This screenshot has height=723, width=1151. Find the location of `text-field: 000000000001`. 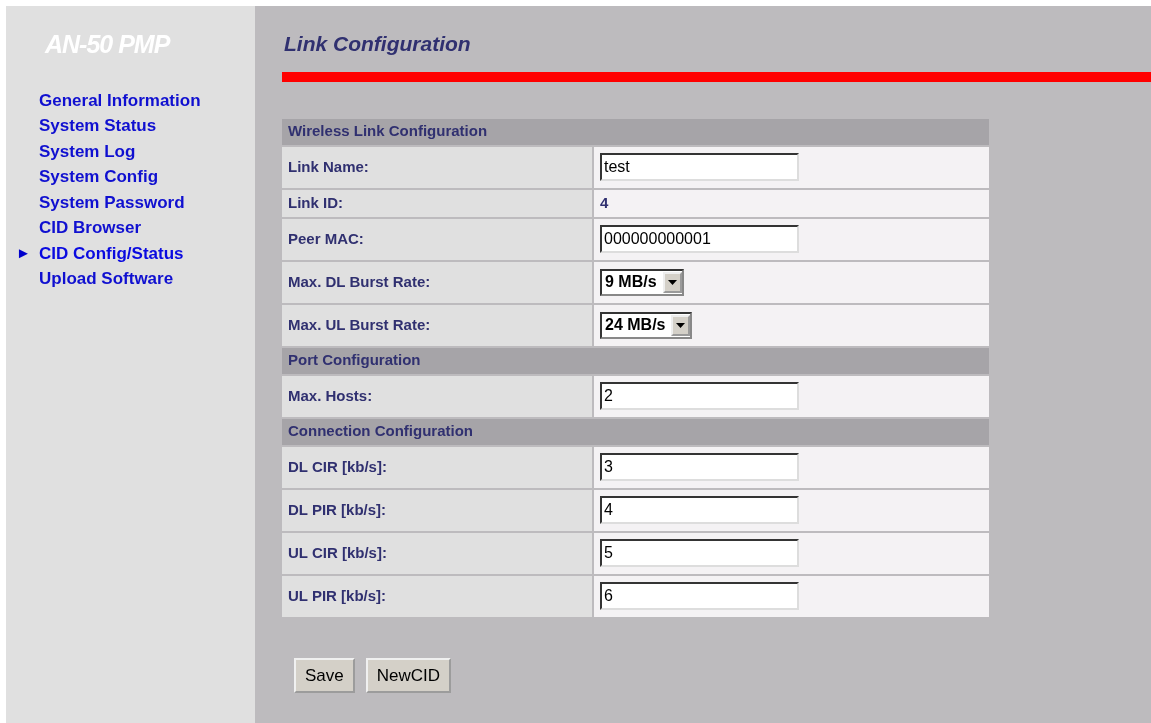

text-field: 000000000001 is located at coordinates (699, 239).